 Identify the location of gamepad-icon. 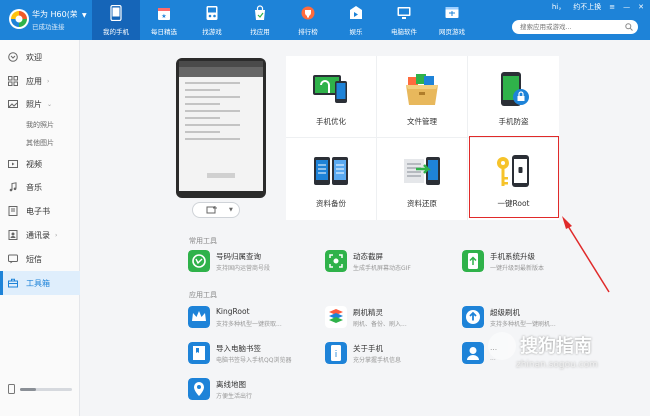
(212, 13).